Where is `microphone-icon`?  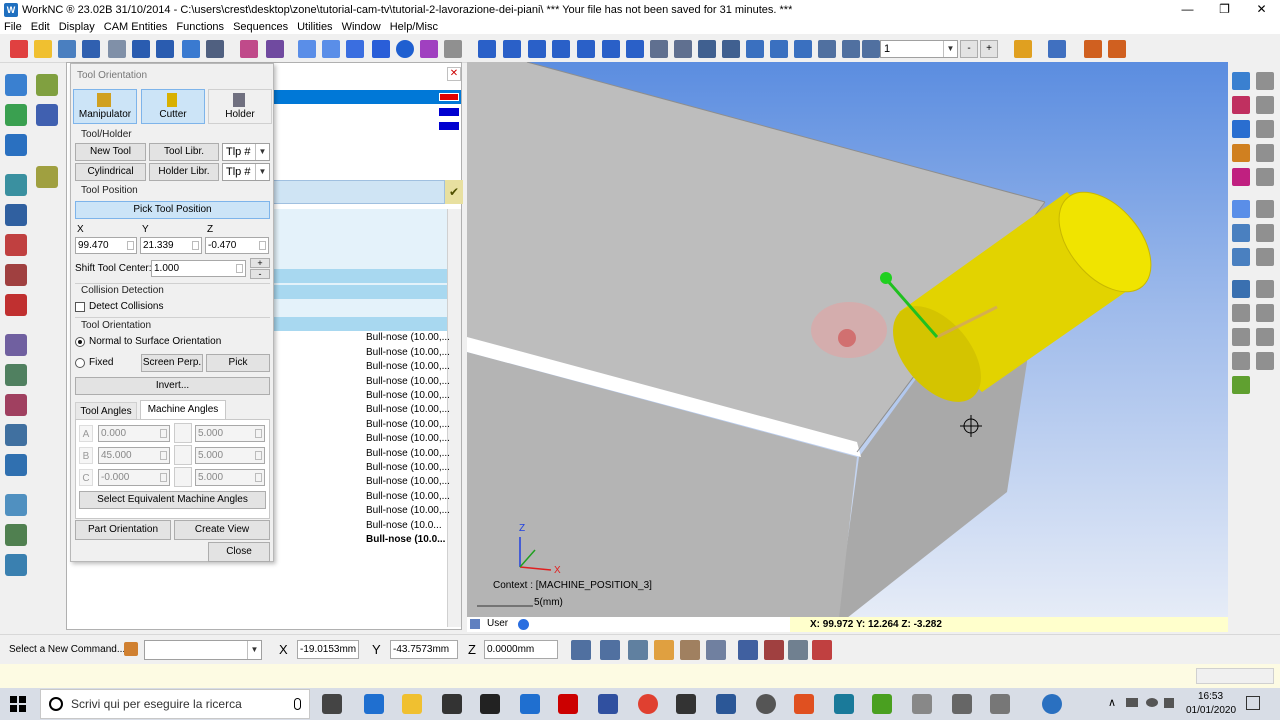
microphone-icon is located at coordinates (297, 704).